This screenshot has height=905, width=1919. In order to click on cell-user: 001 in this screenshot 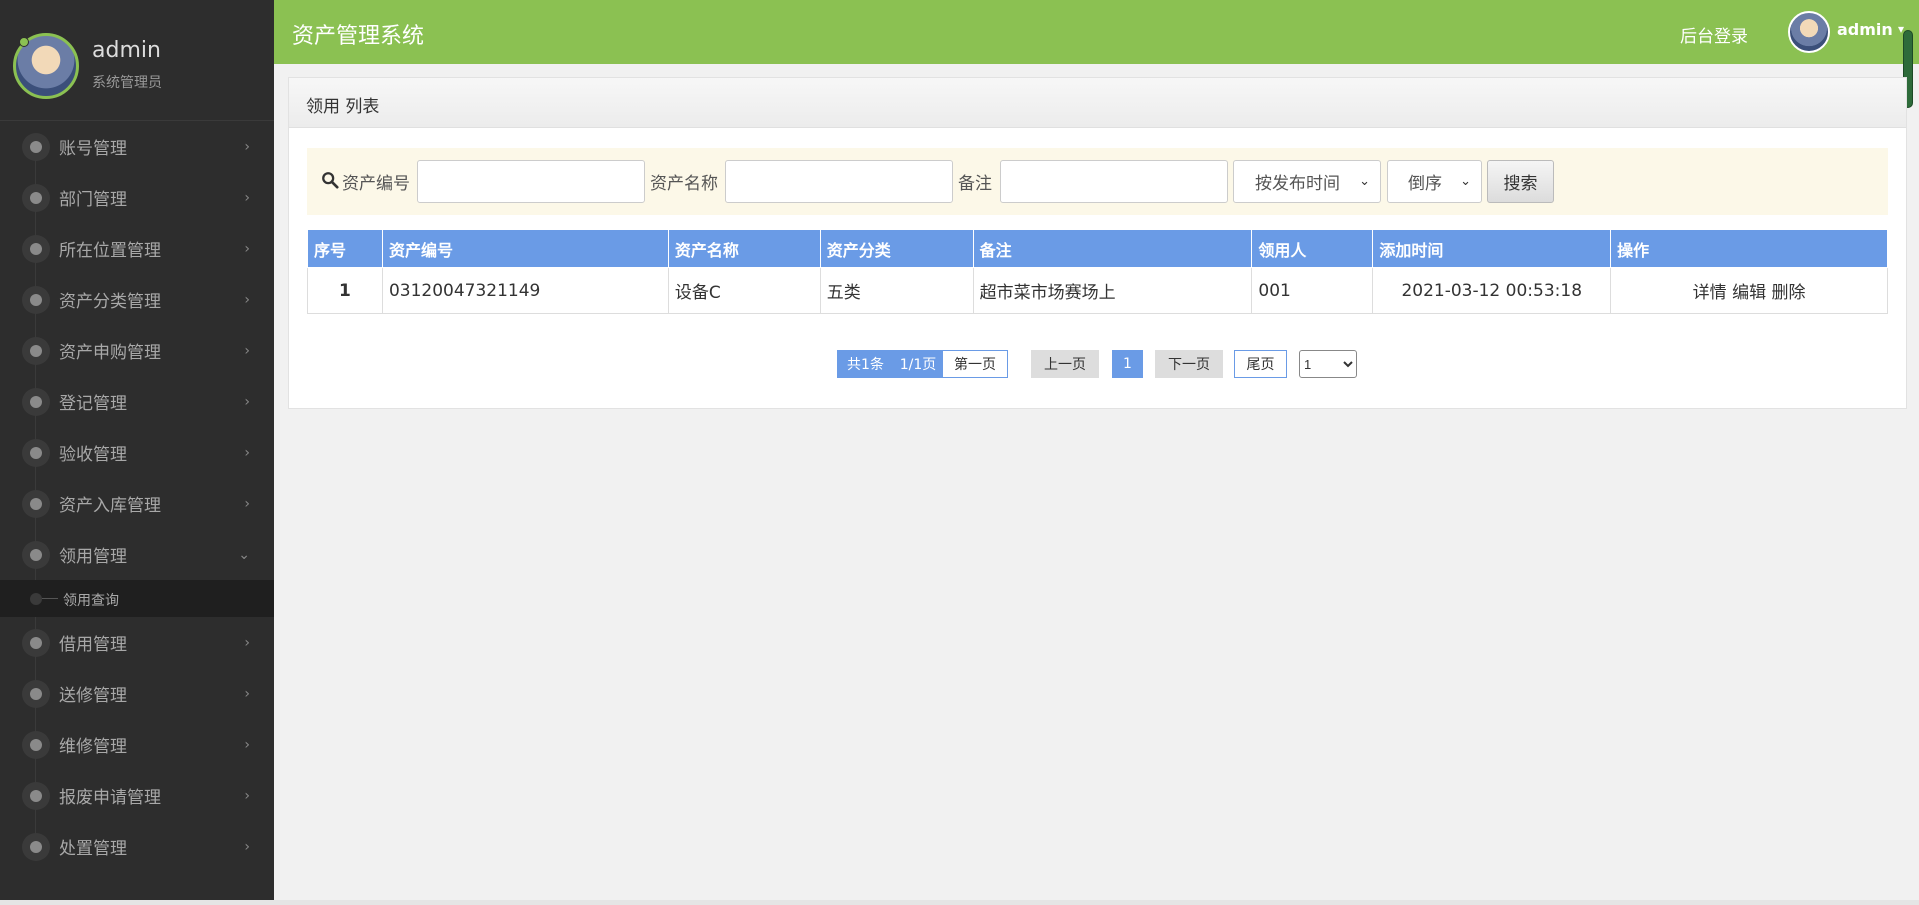, I will do `click(1312, 290)`.